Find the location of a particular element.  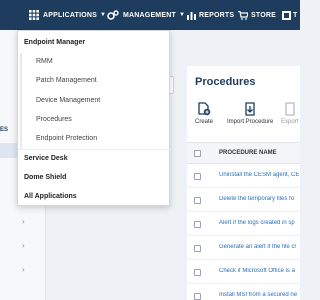

procedure-name-link: Install MSI from a secured ne is located at coordinates (259, 295).